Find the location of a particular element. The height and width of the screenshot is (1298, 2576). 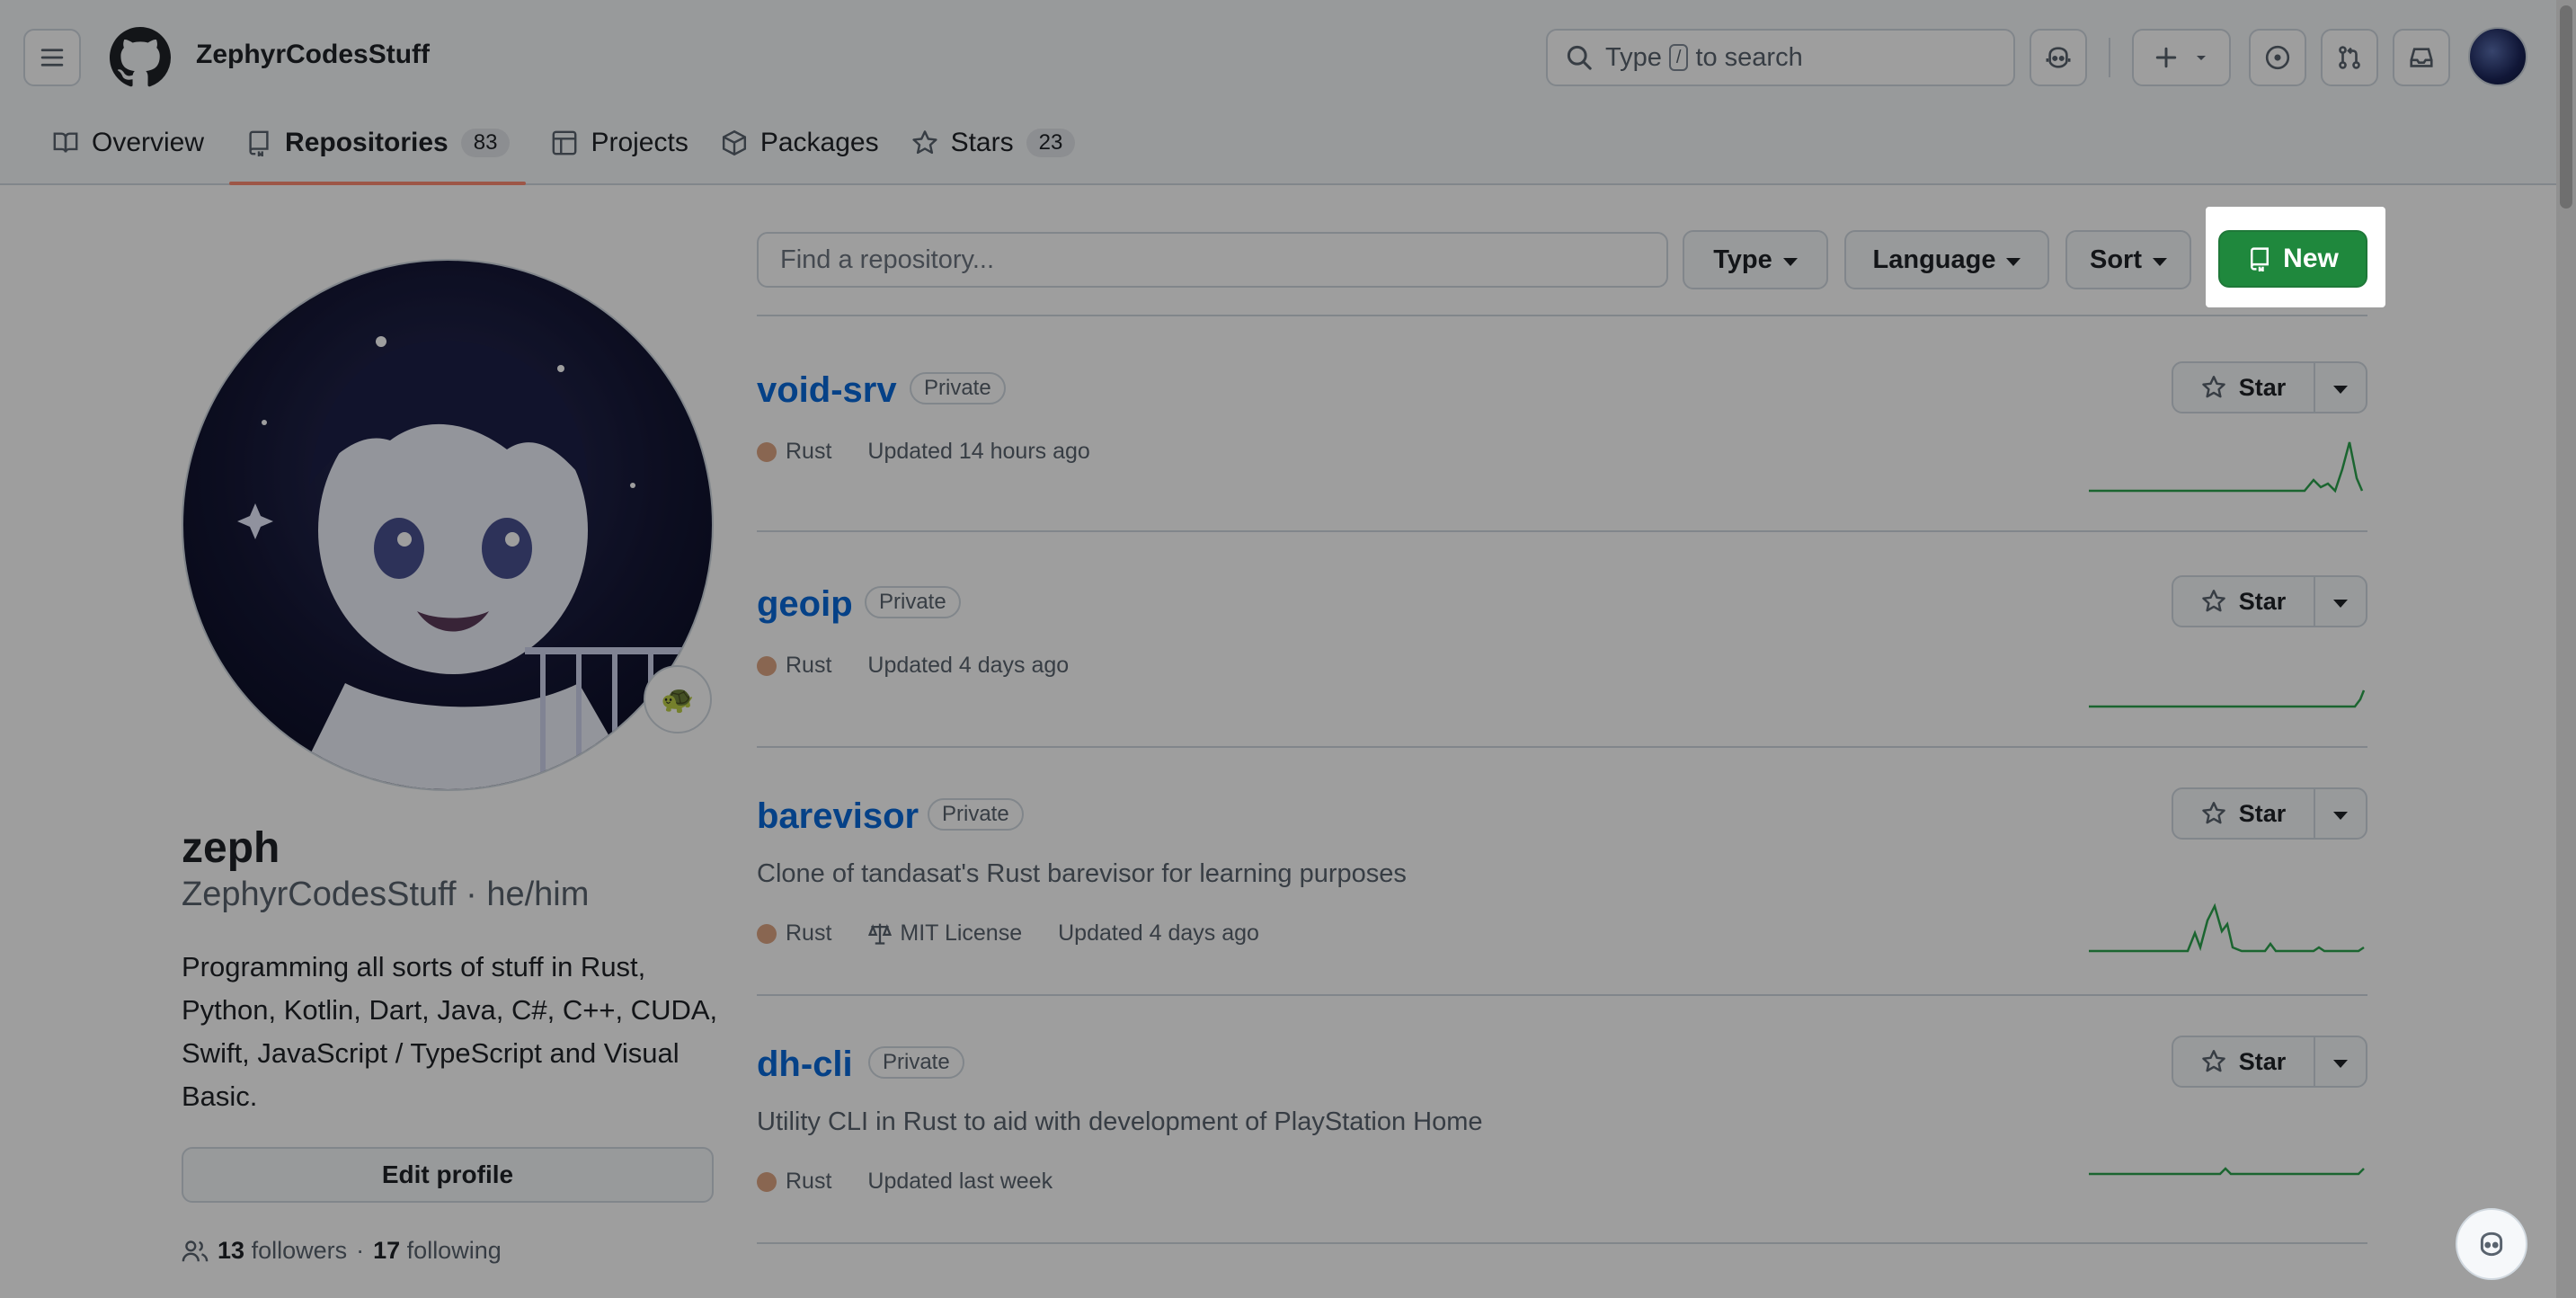

header-username: ZephyrCodesStuff is located at coordinates (313, 55).